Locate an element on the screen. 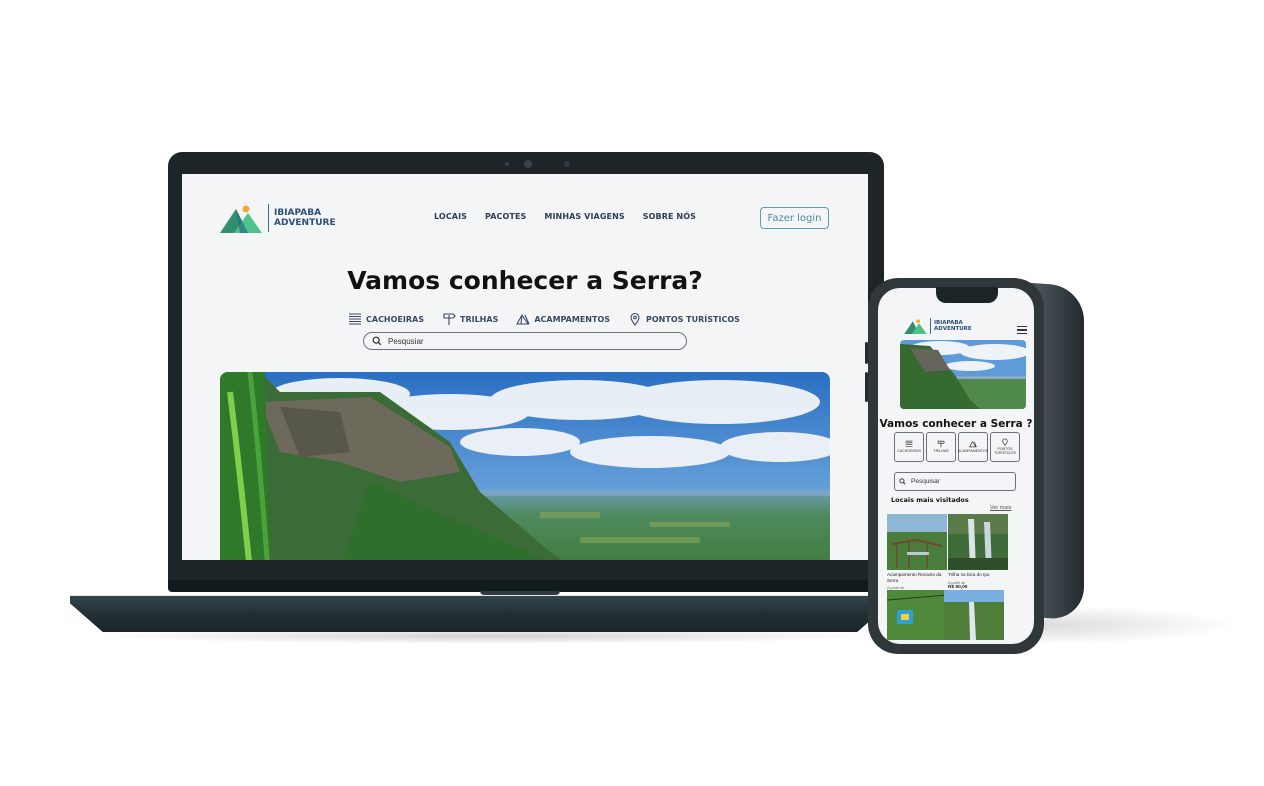 This screenshot has width=1264, height=786. phone-notch is located at coordinates (967, 295).